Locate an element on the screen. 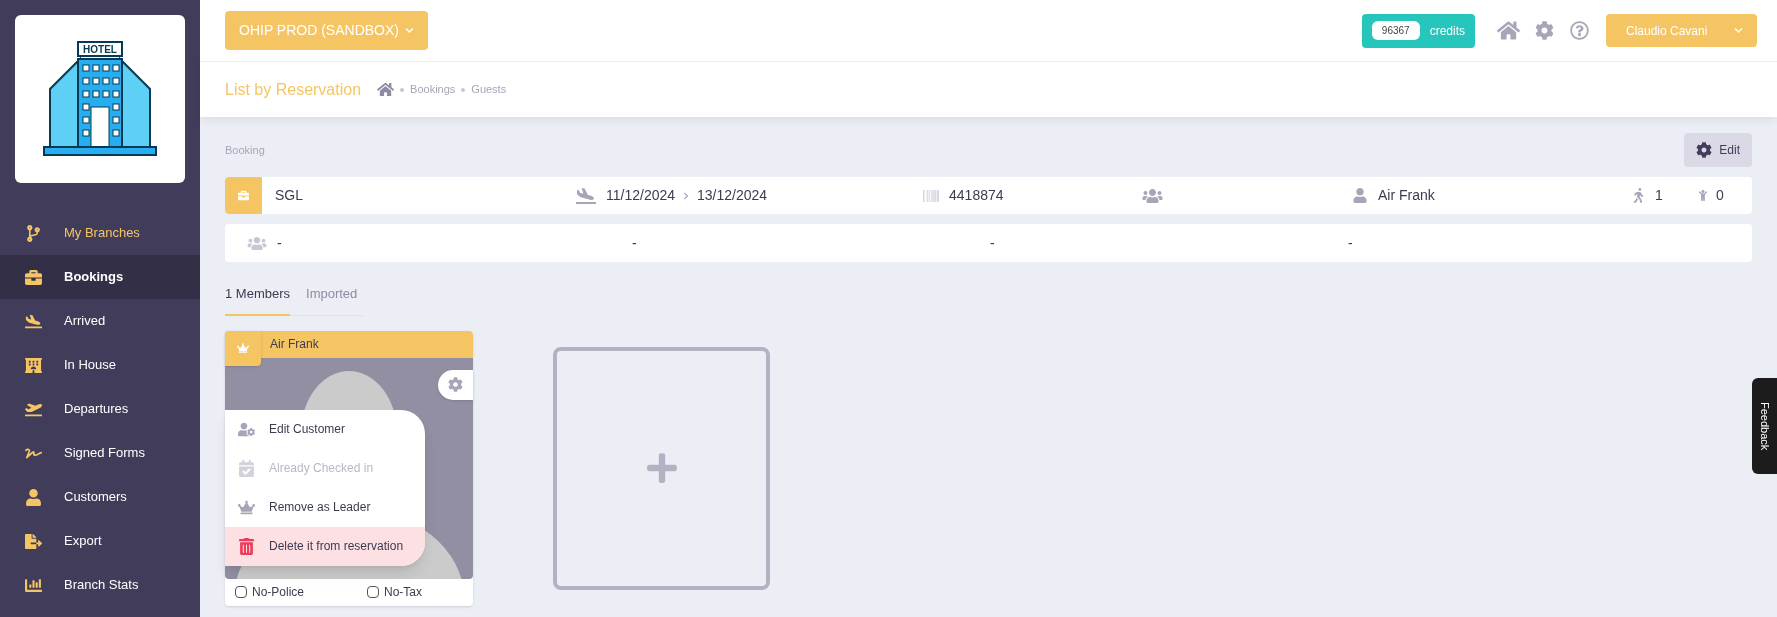 This screenshot has height=617, width=1777. sidebar-item: Customers is located at coordinates (100, 497).